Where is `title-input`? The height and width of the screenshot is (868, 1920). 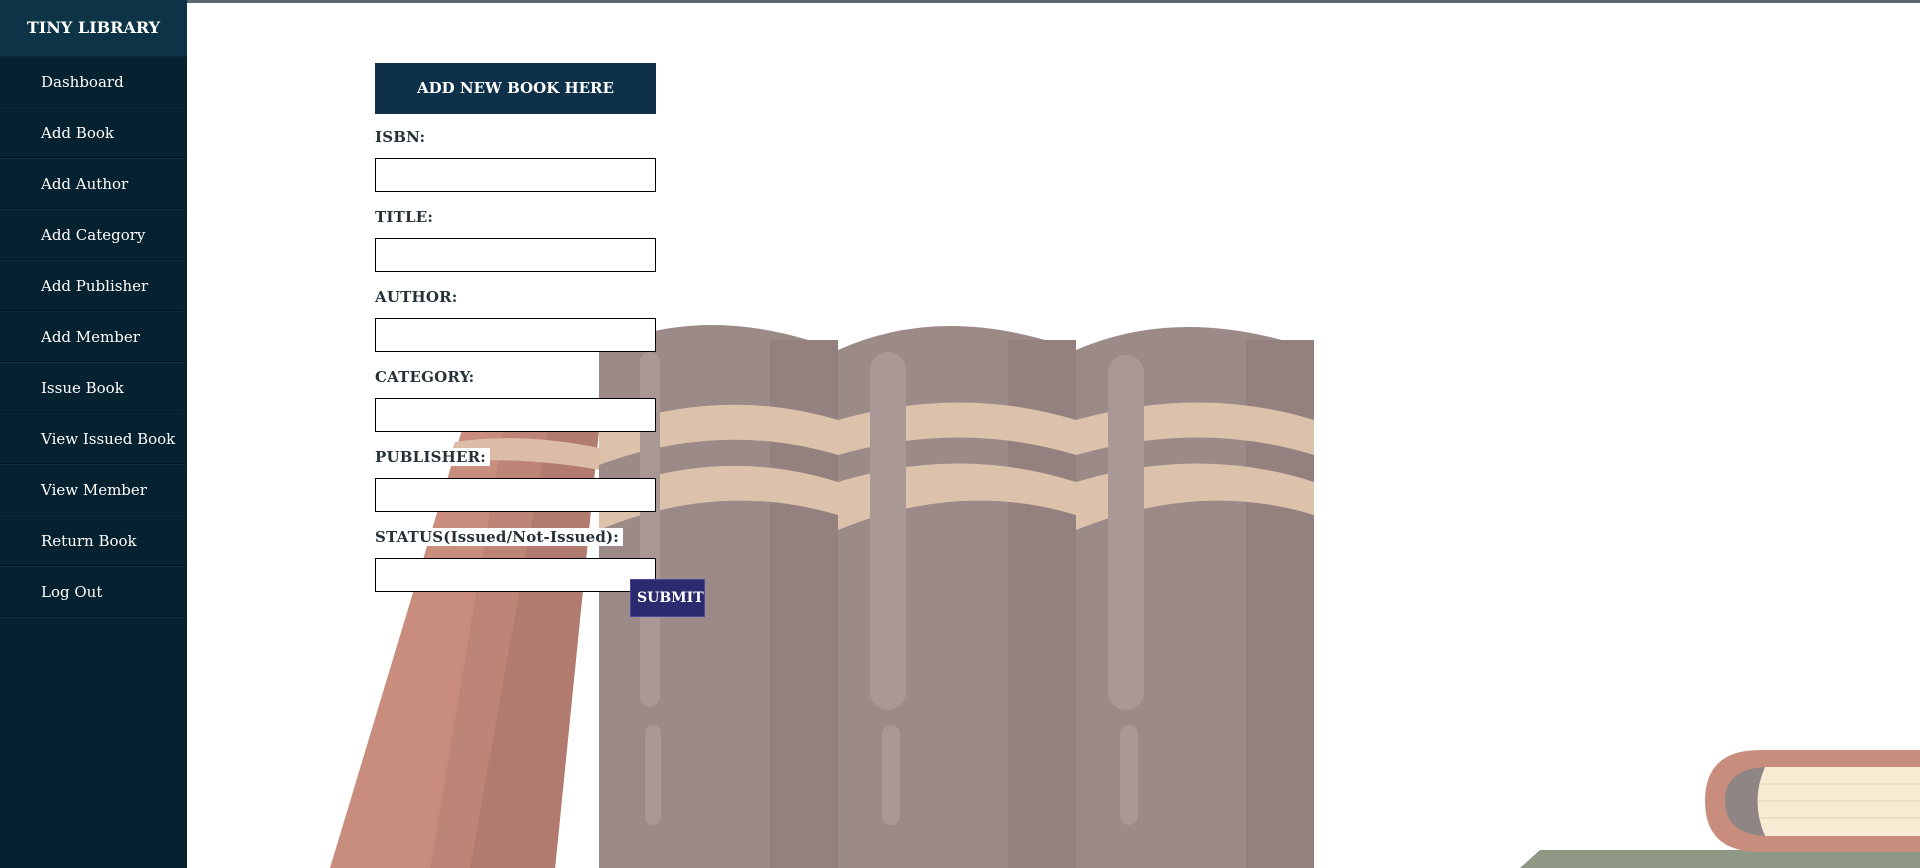 title-input is located at coordinates (515, 255).